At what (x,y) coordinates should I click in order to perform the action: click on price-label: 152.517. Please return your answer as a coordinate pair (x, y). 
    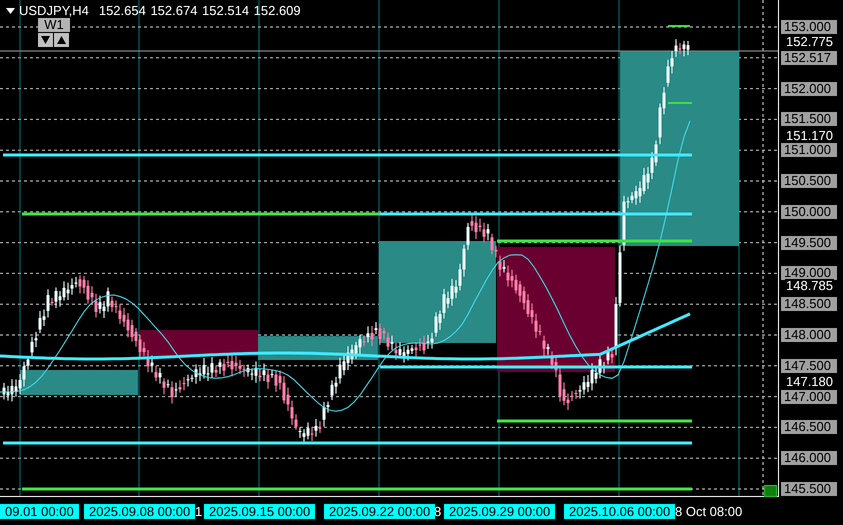
    Looking at the image, I should click on (809, 57).